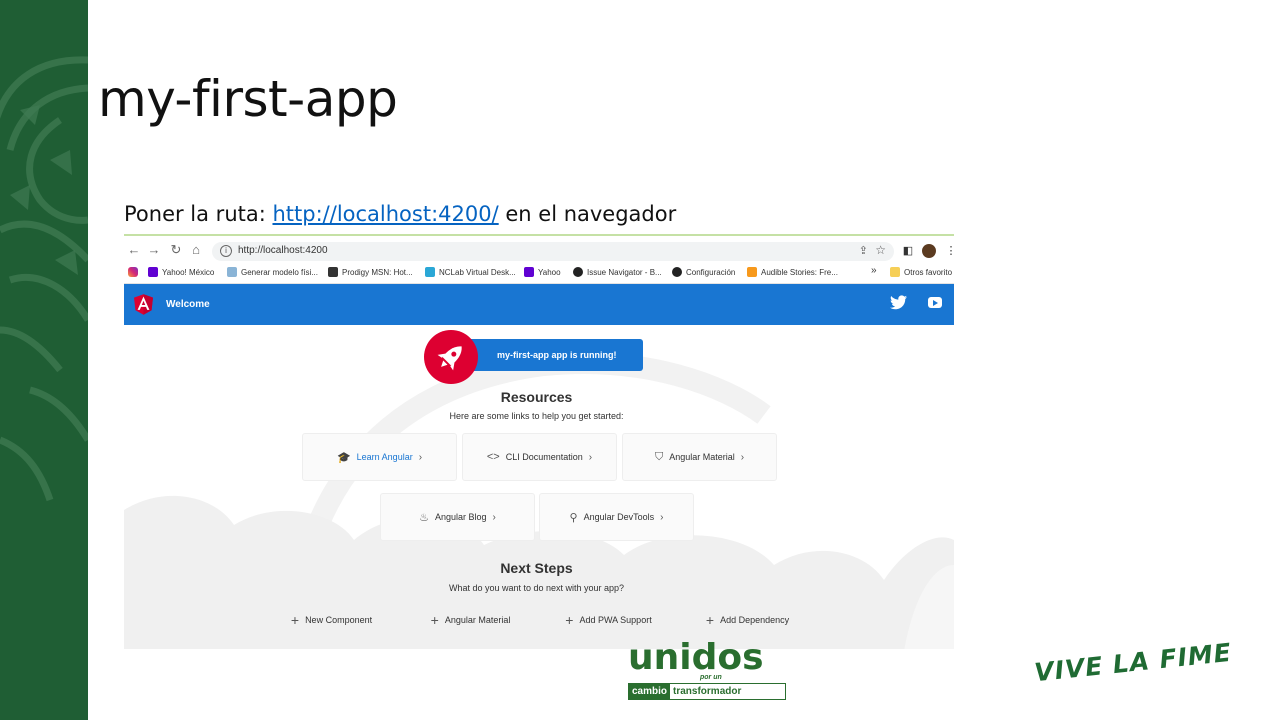  Describe the element at coordinates (711, 272) in the screenshot. I see `bookmark-label: Configuración` at that location.